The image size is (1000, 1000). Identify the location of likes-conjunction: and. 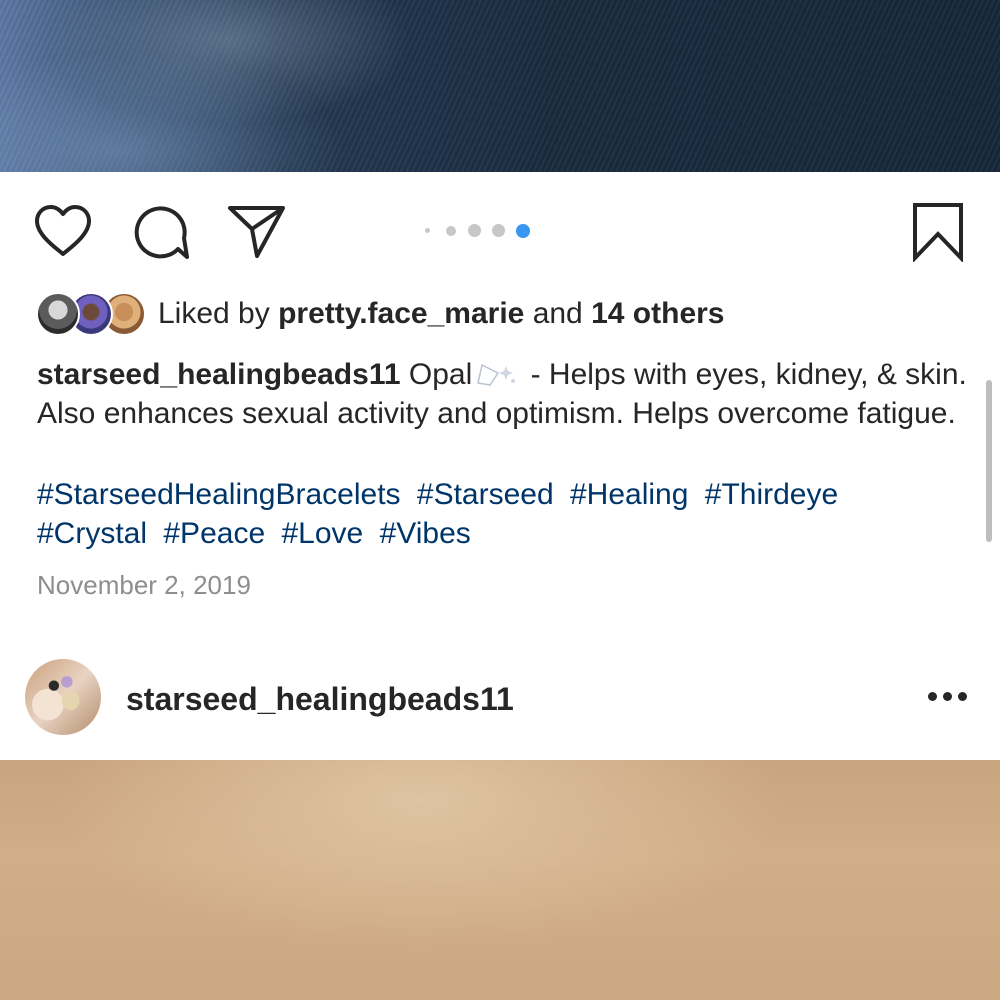
(557, 313).